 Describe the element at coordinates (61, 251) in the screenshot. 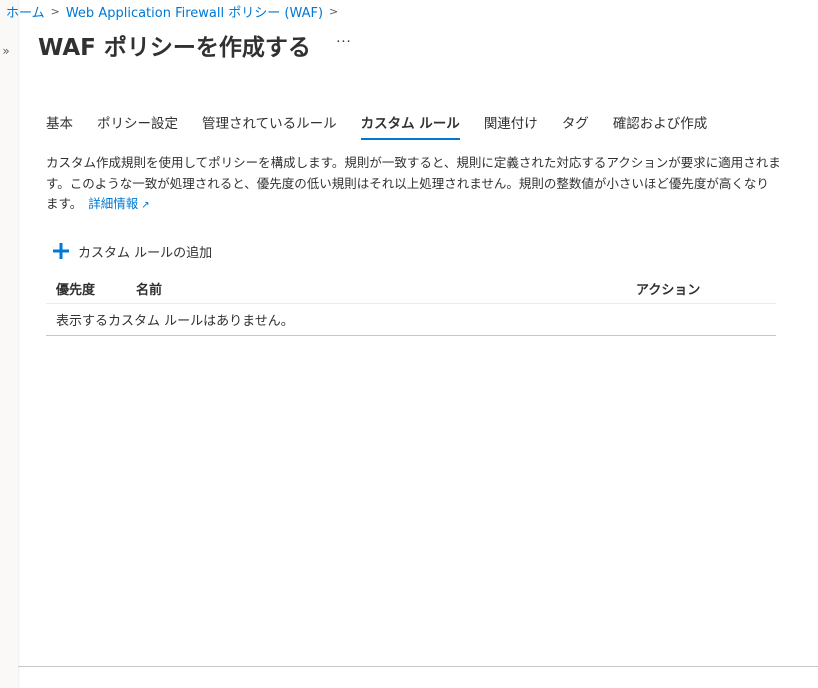

I see `plus-icon` at that location.